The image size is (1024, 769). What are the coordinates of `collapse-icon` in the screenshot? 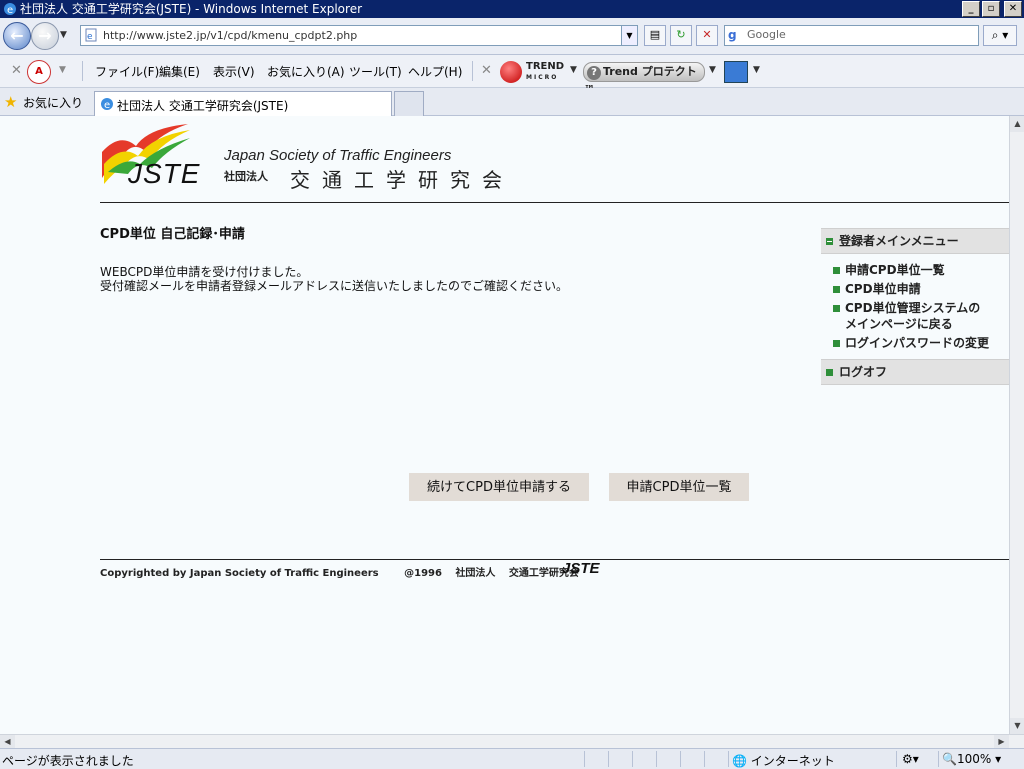 It's located at (829, 241).